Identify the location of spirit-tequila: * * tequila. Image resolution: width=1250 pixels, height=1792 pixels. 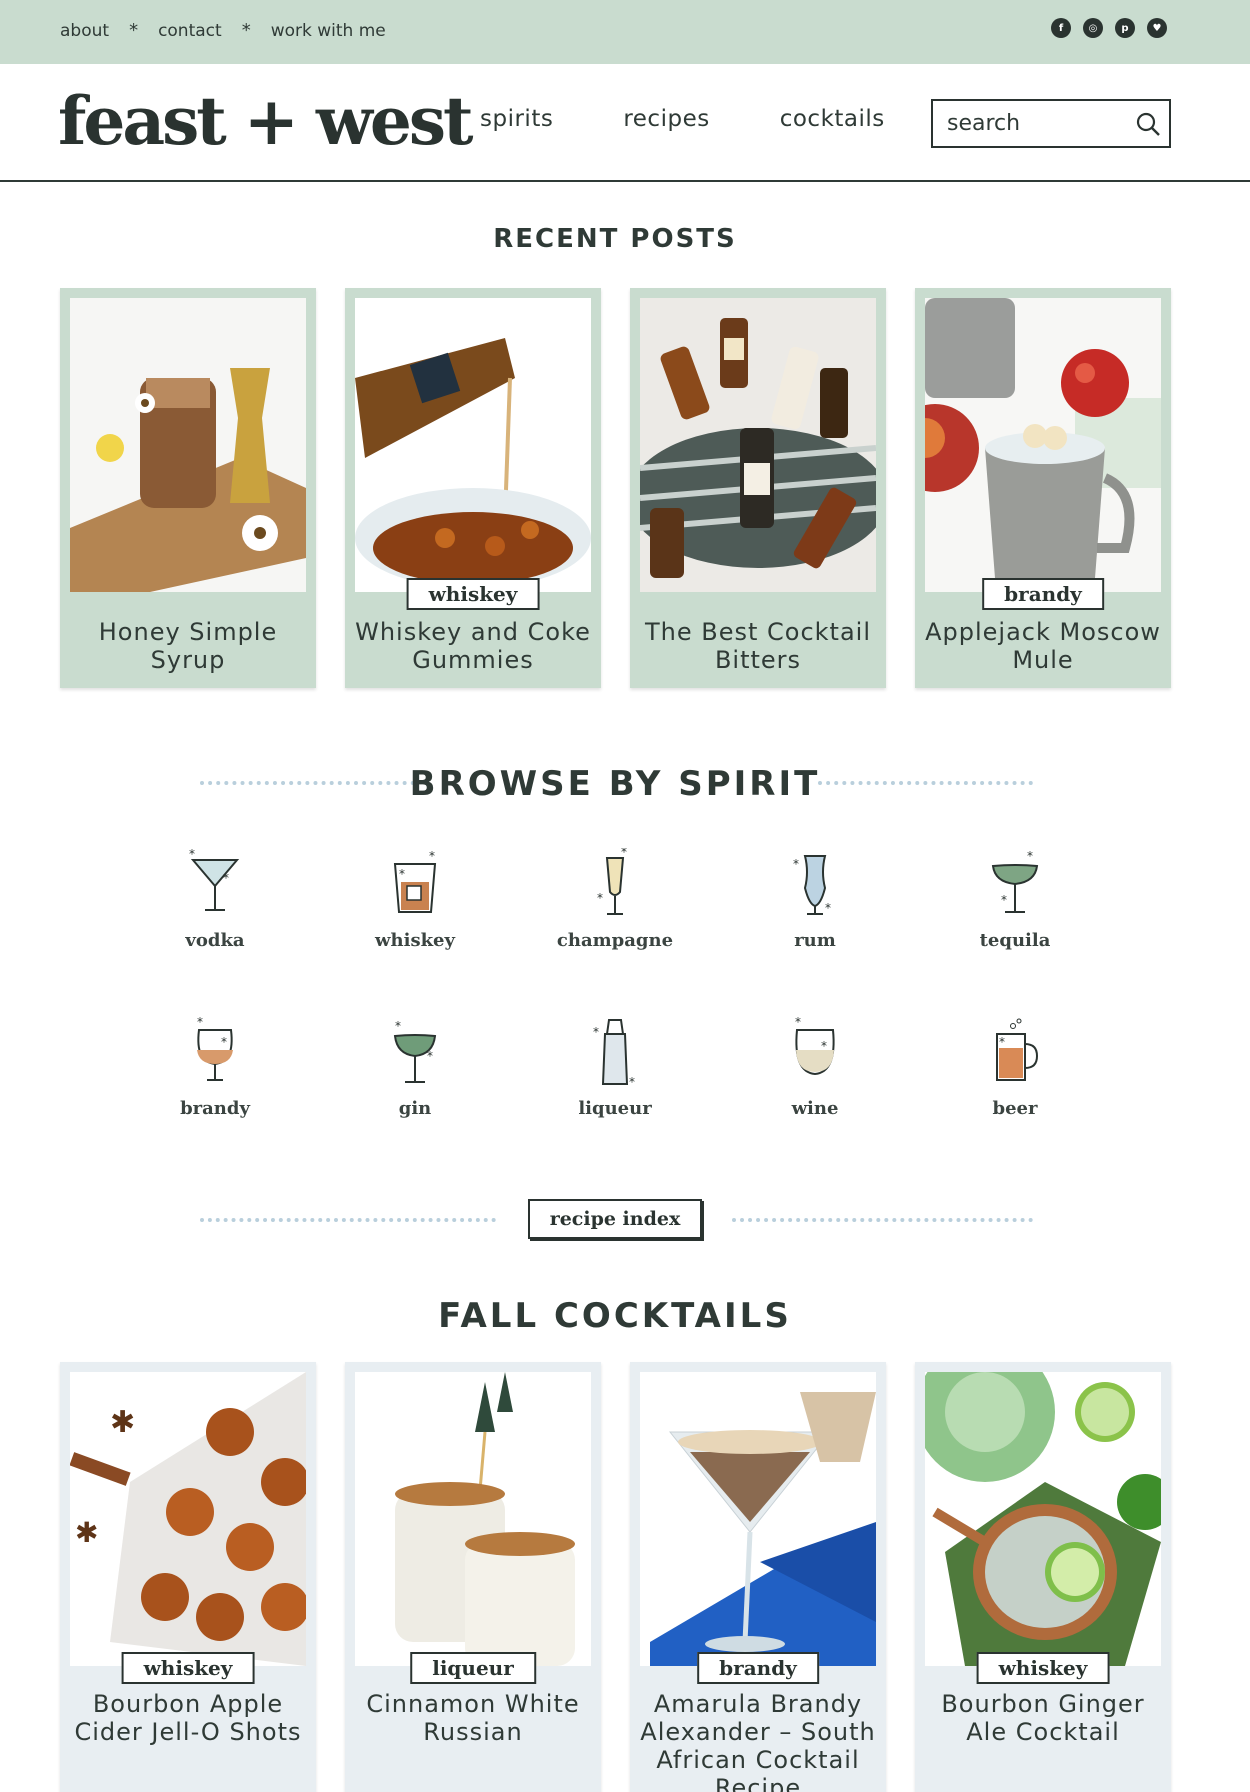
(1015, 899).